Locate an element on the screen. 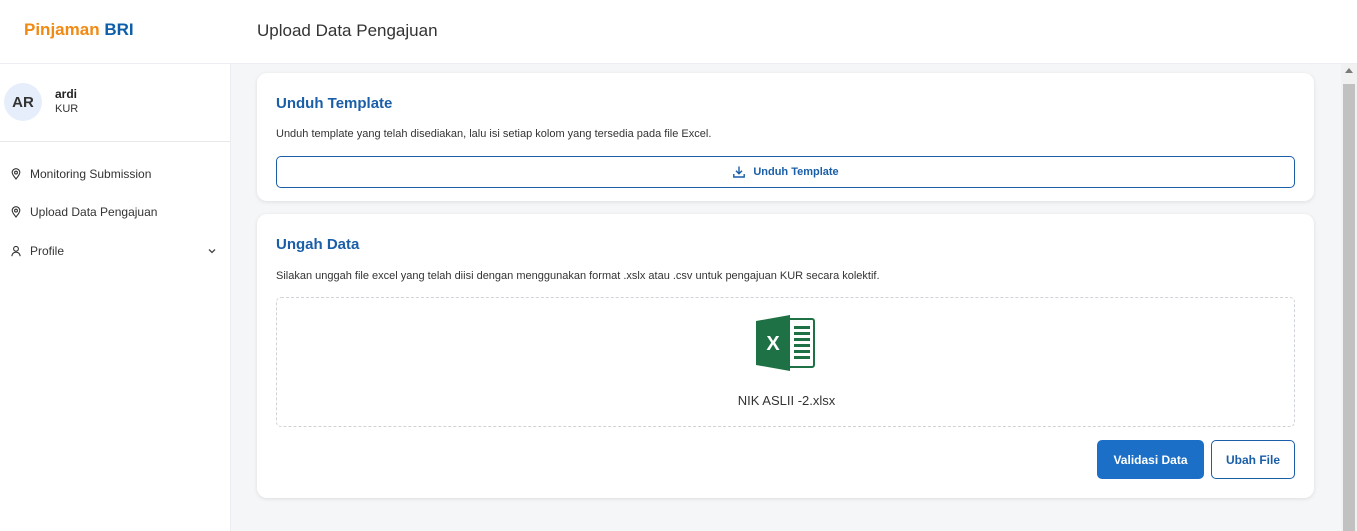 The height and width of the screenshot is (531, 1357). validate-data-button: Validasi Data is located at coordinates (1150, 459).